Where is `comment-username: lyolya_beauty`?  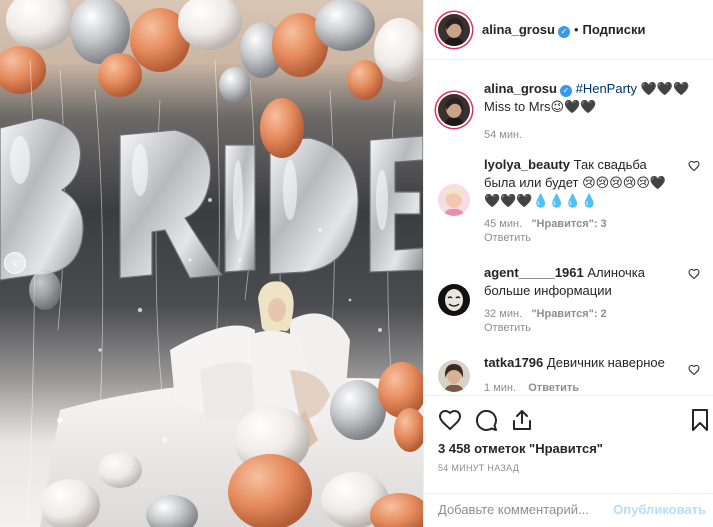
comment-username: lyolya_beauty is located at coordinates (527, 164).